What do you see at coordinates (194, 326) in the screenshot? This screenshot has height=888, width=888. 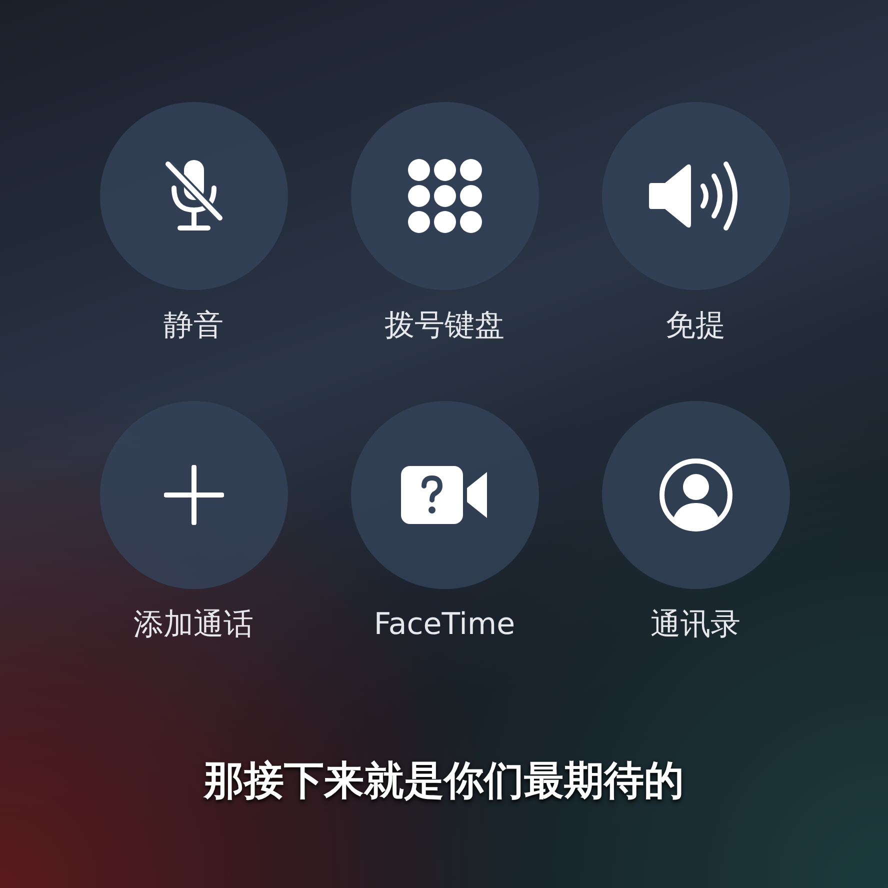 I see `button-label: 静音` at bounding box center [194, 326].